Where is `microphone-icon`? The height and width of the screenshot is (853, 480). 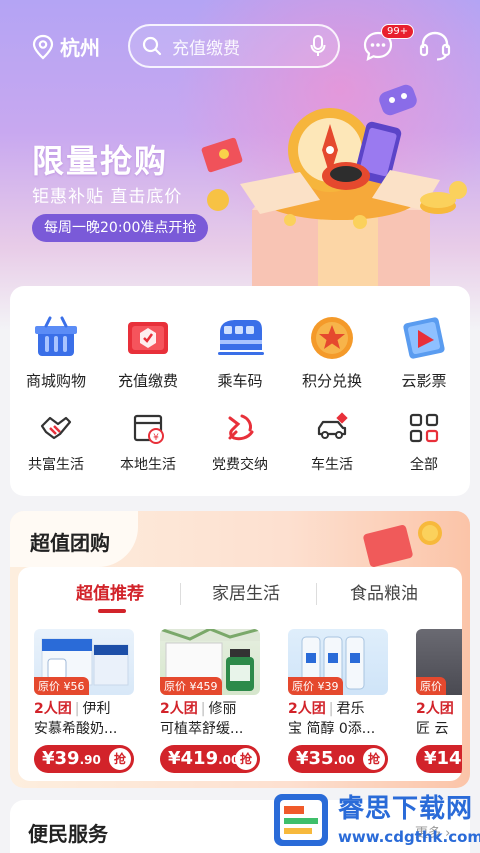
microphone-icon is located at coordinates (318, 46).